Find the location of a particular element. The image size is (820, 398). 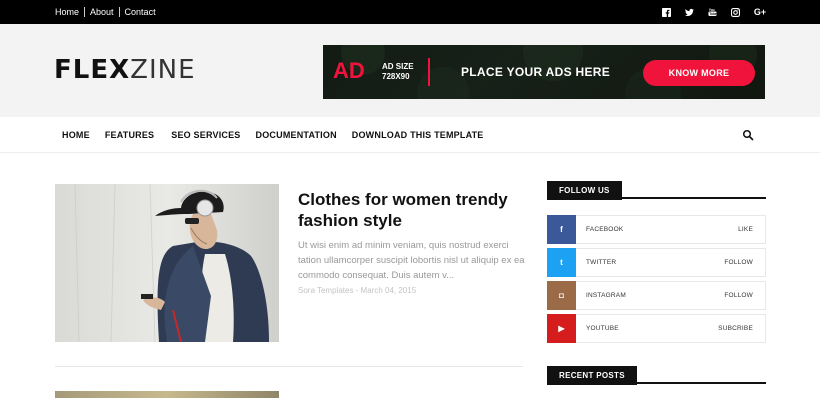

search-icon is located at coordinates (748, 135).